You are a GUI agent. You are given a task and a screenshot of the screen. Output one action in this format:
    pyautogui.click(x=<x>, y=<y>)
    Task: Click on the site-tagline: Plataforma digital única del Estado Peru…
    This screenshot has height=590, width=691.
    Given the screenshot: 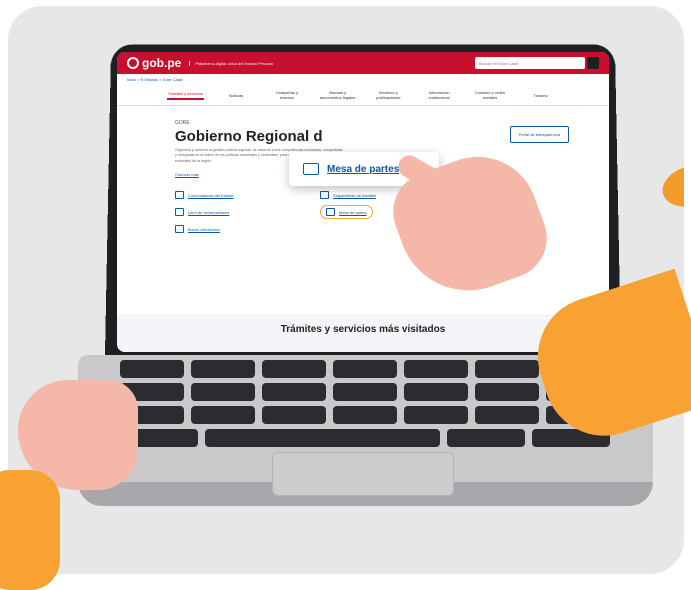 What is the action you would take?
    pyautogui.click(x=231, y=63)
    